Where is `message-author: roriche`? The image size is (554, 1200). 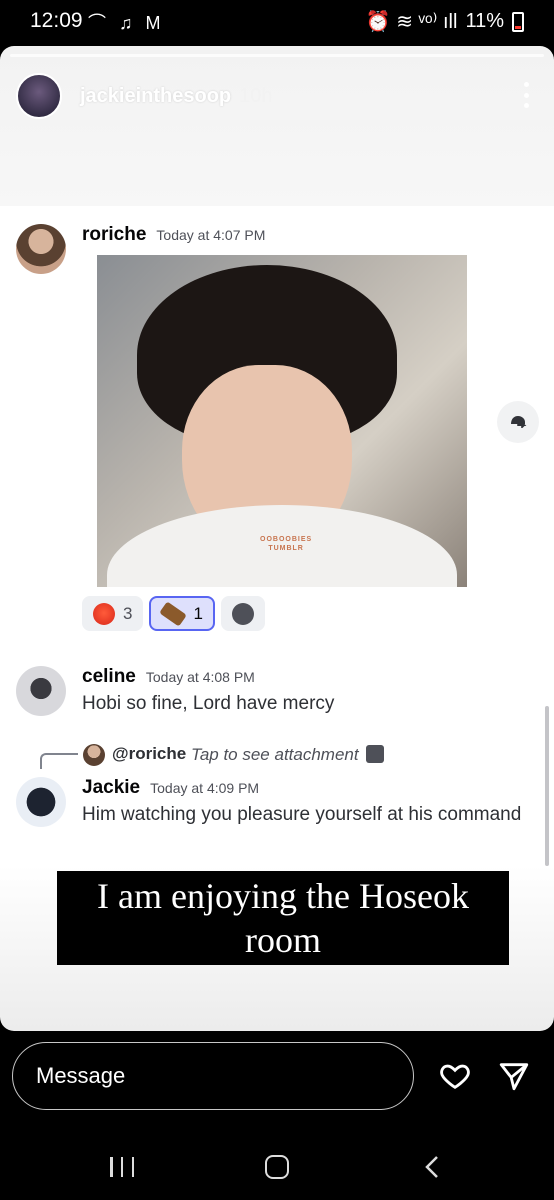
message-author: roriche is located at coordinates (114, 234).